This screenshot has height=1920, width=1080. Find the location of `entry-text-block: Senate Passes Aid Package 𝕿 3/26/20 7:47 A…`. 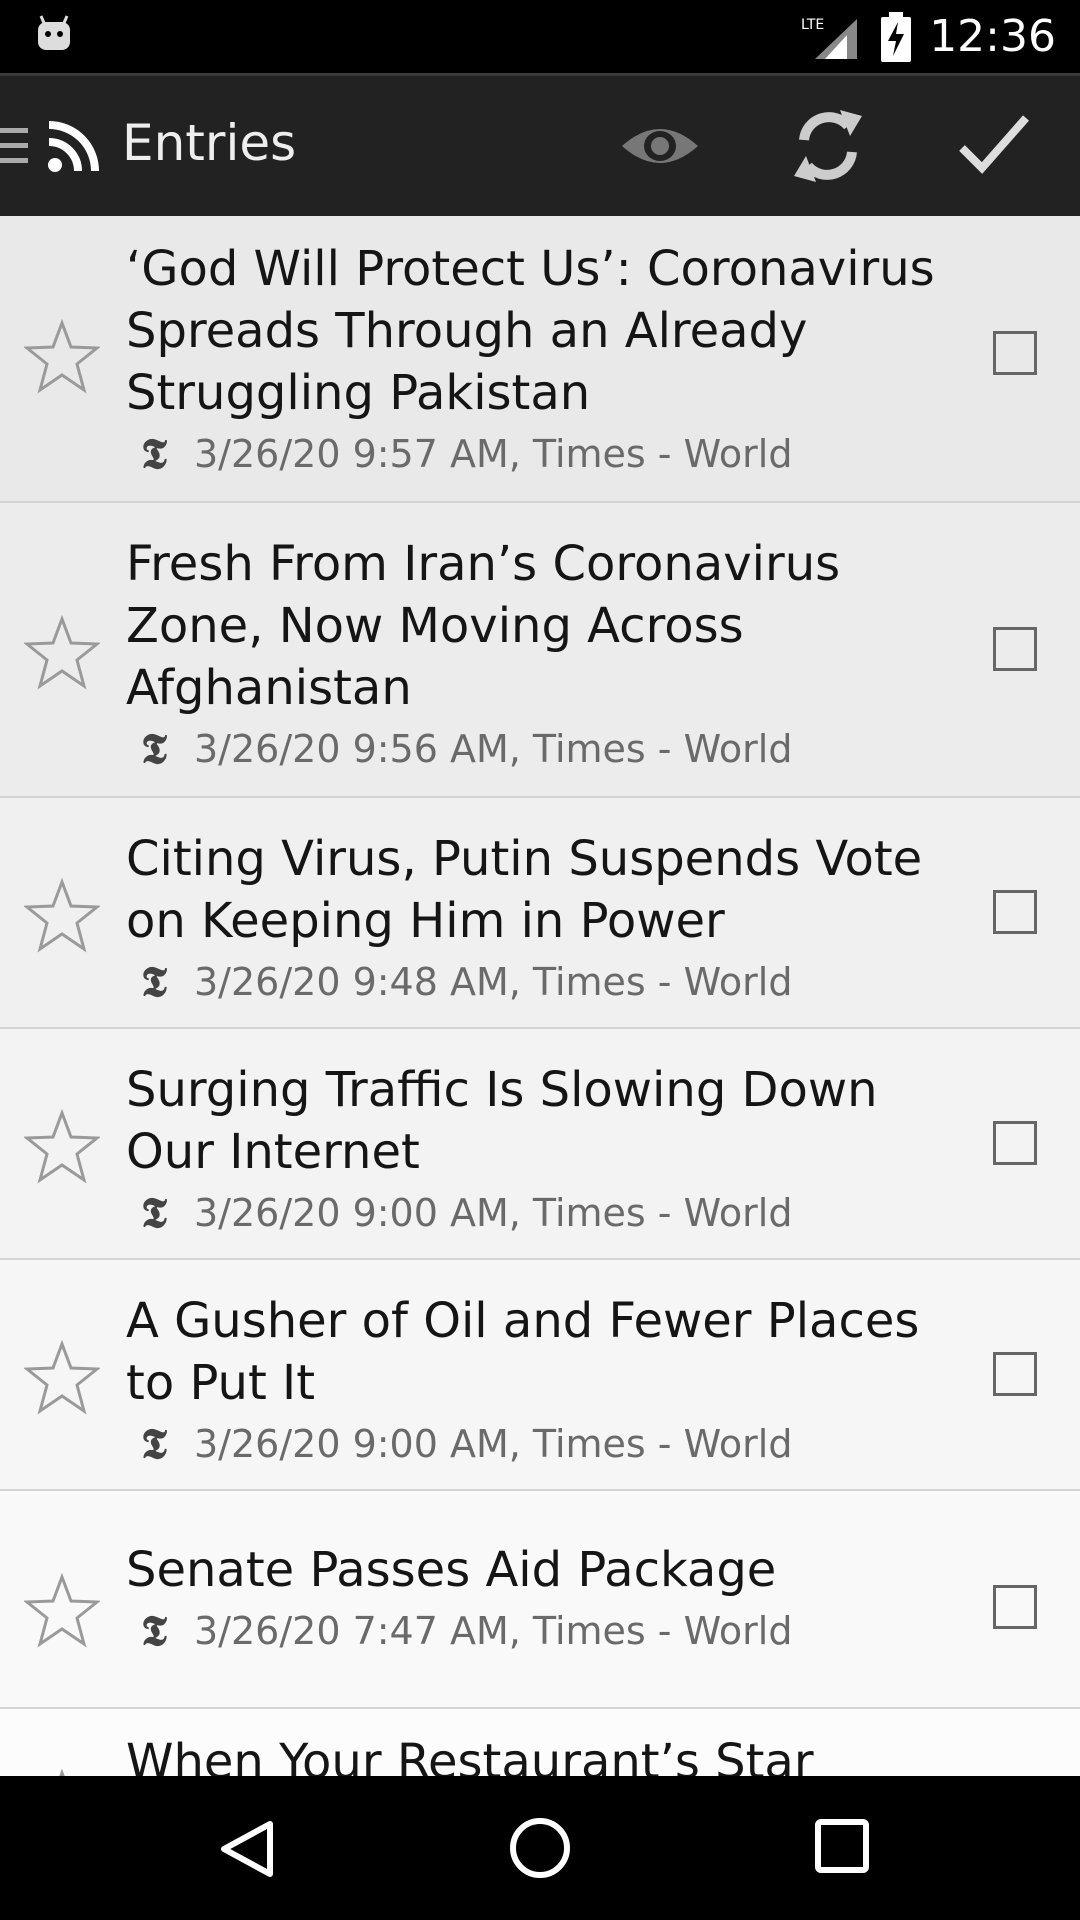

entry-text-block: Senate Passes Aid Package 𝕿 3/26/20 7:47 A… is located at coordinates (536, 1597).